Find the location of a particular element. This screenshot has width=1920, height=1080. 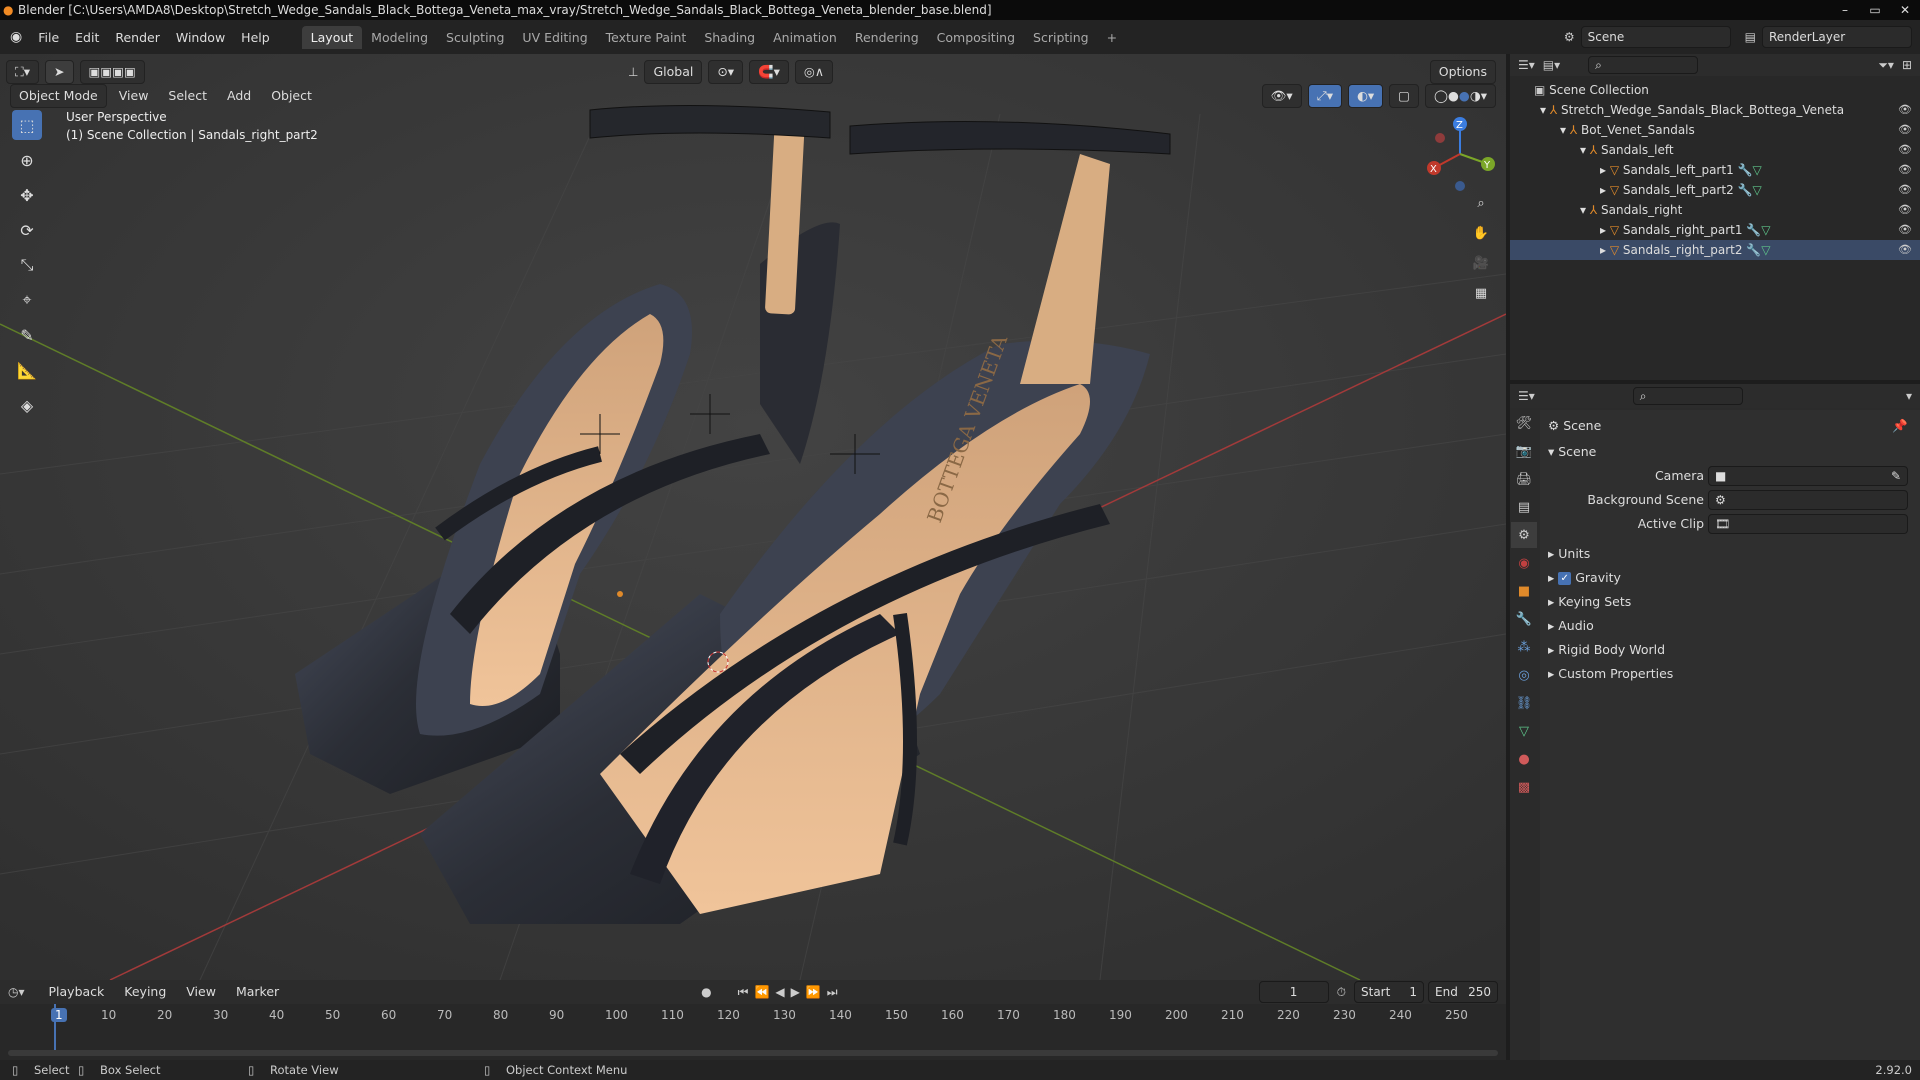

menu-select: Select is located at coordinates (187, 96).